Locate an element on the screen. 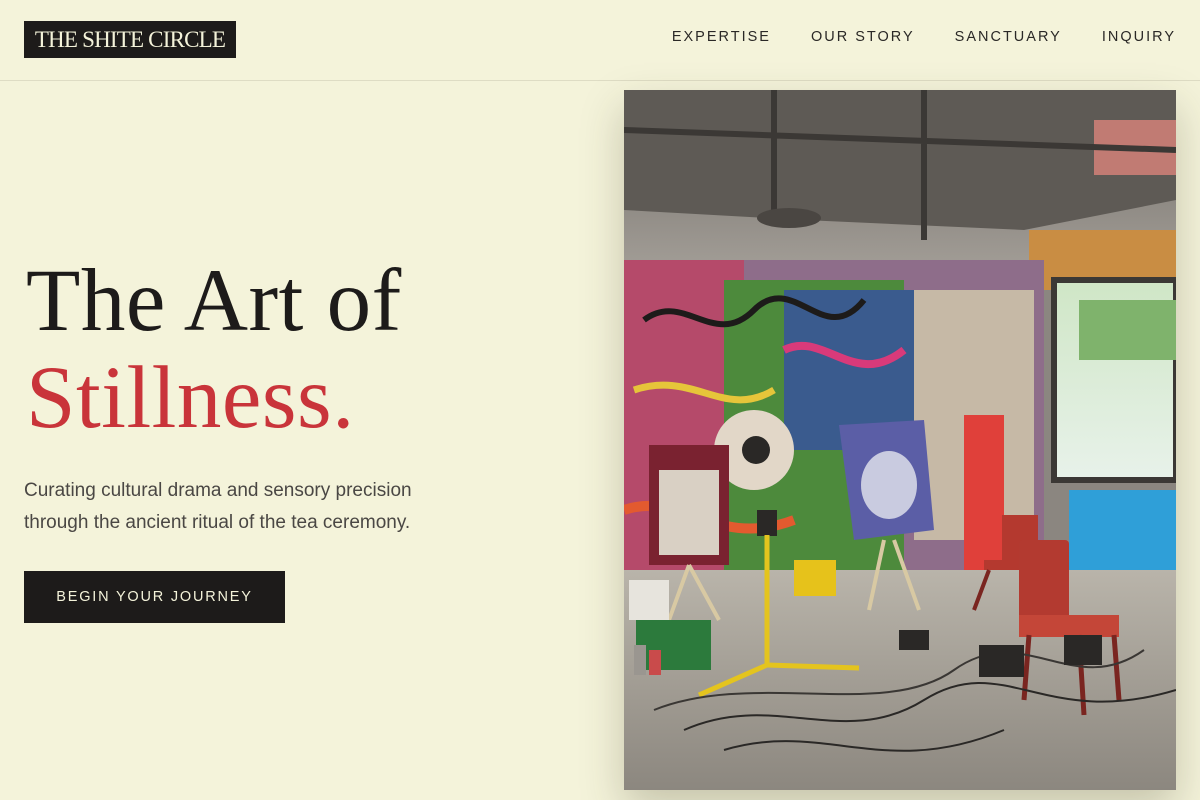 The height and width of the screenshot is (800, 1200). hero-headline: The Art of Stillness. is located at coordinates (214, 350).